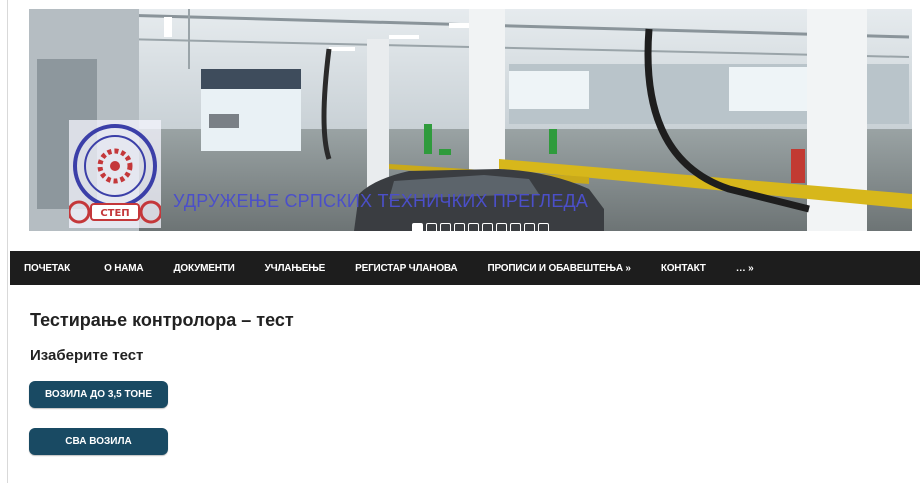 The image size is (920, 483). What do you see at coordinates (98, 441) in the screenshot?
I see `test-all-vehicles-button: СВА ВОЗИЛА` at bounding box center [98, 441].